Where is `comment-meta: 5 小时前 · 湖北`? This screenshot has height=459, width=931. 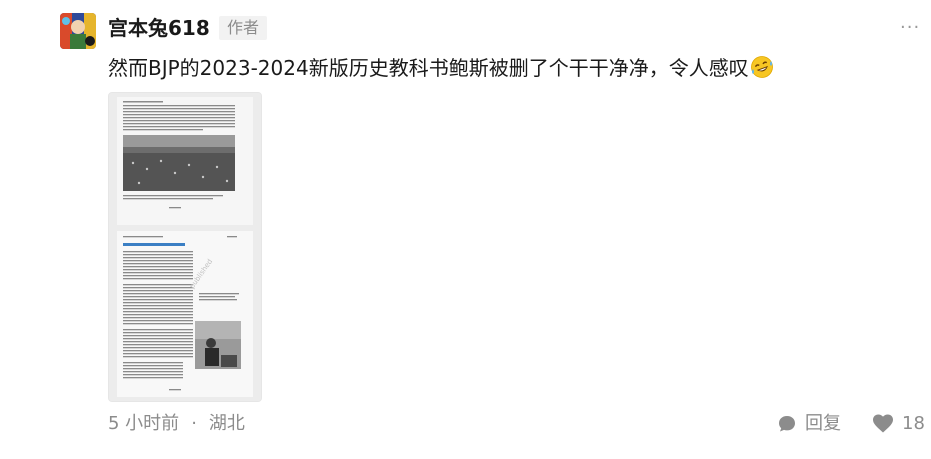 comment-meta: 5 小时前 · 湖北 is located at coordinates (176, 424).